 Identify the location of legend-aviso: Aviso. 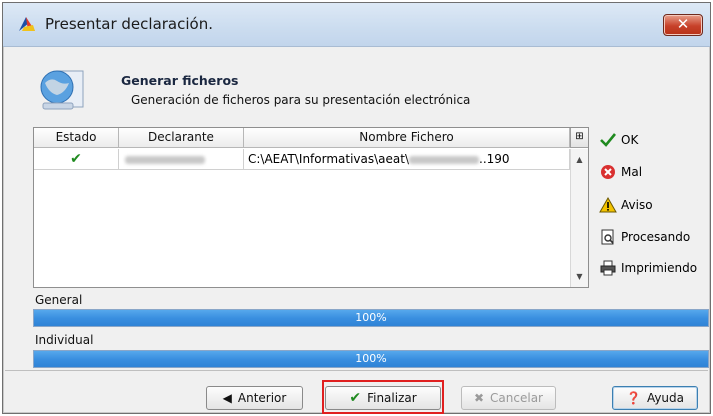
(626, 205).